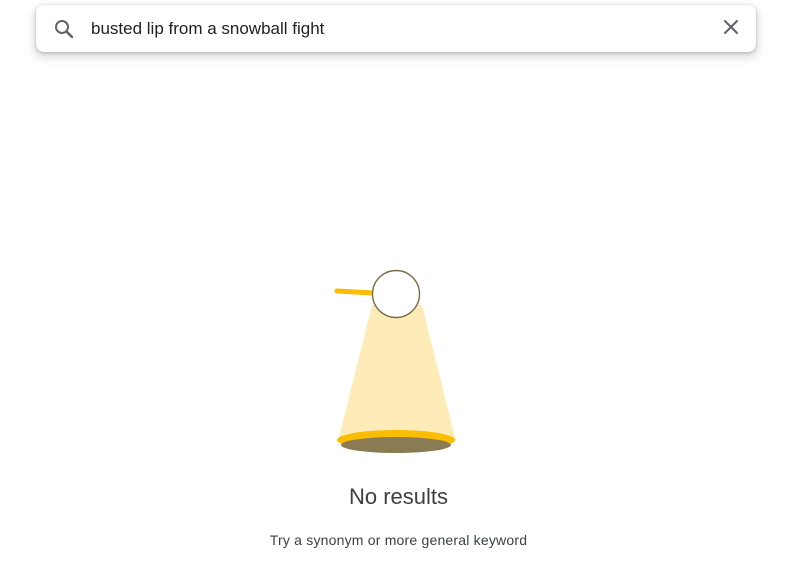 Image resolution: width=797 pixels, height=574 pixels. I want to click on search-bar, so click(396, 28).